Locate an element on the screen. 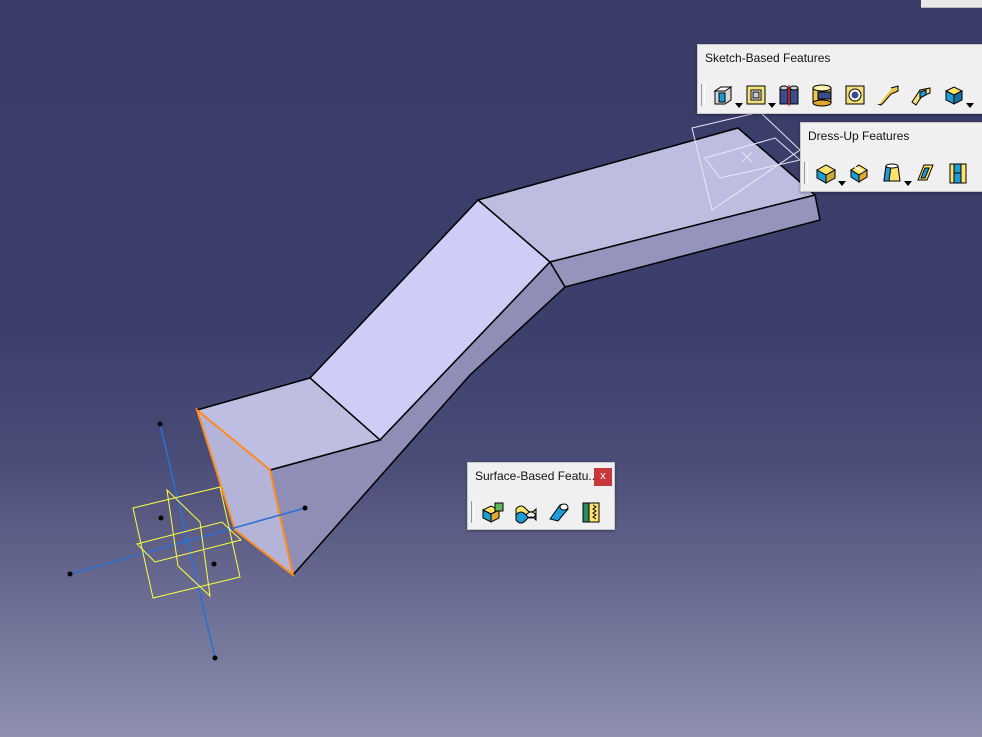 Image resolution: width=982 pixels, height=737 pixels. thickness-icon is located at coordinates (958, 173).